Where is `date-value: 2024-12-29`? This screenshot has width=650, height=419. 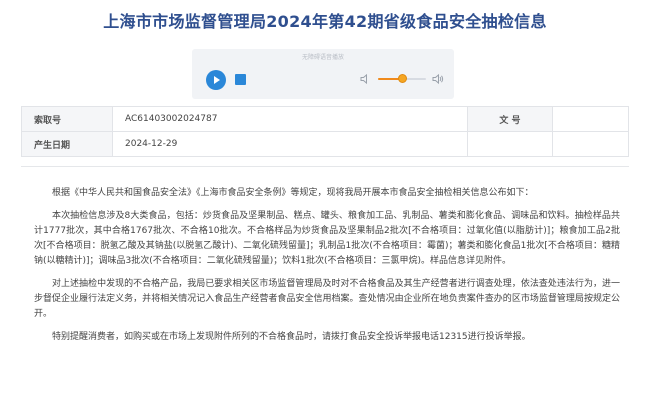 date-value: 2024-12-29 is located at coordinates (290, 144).